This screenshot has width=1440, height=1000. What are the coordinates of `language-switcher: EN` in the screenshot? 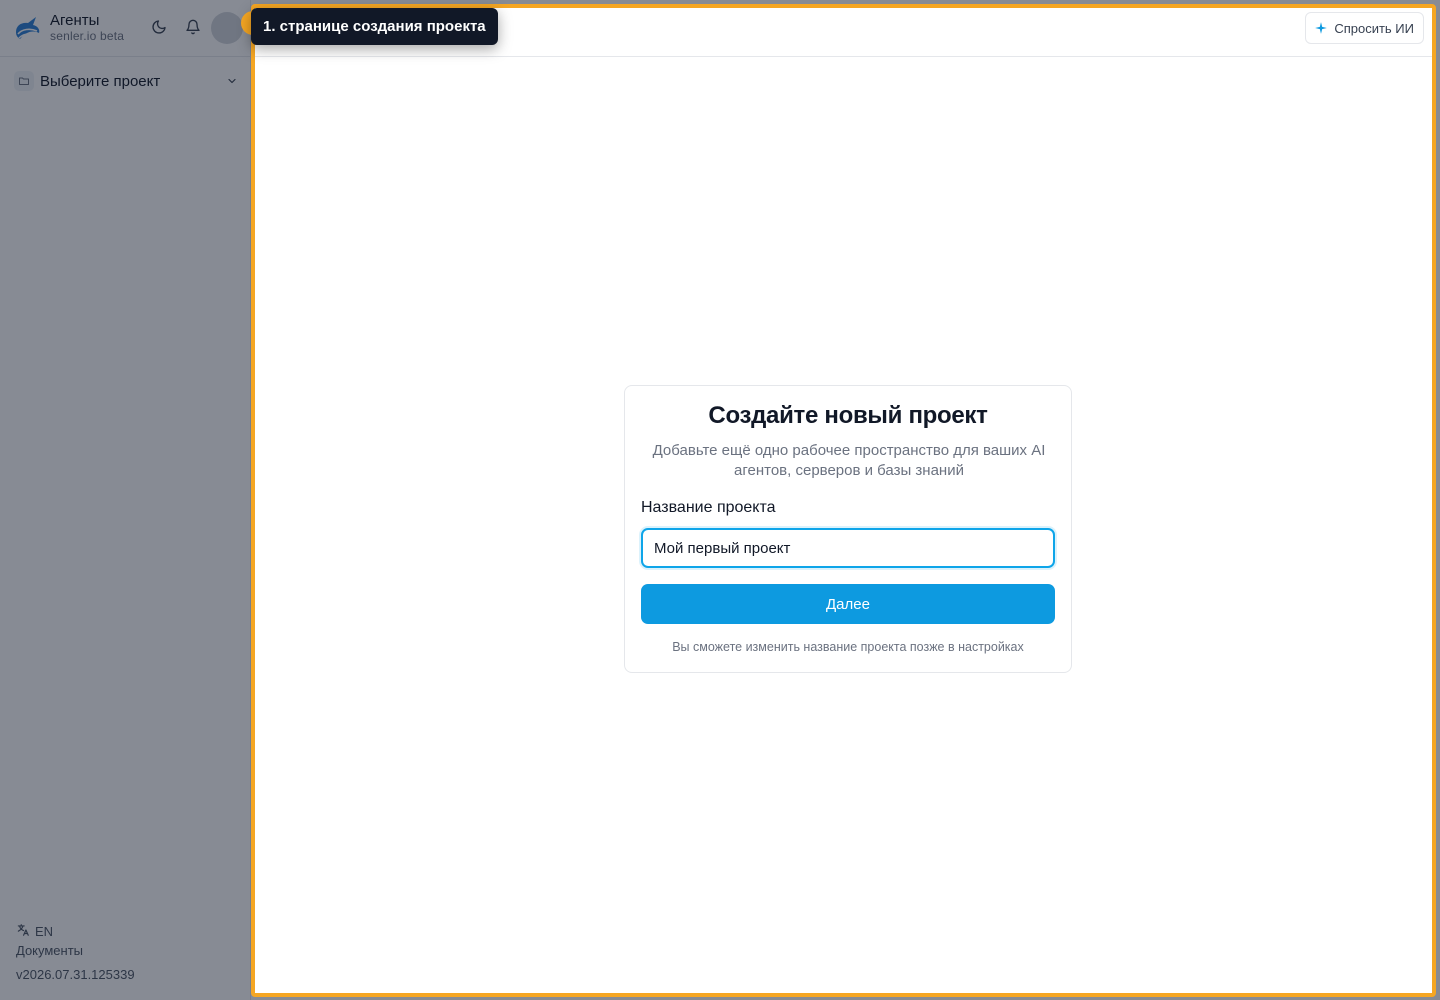 It's located at (75, 931).